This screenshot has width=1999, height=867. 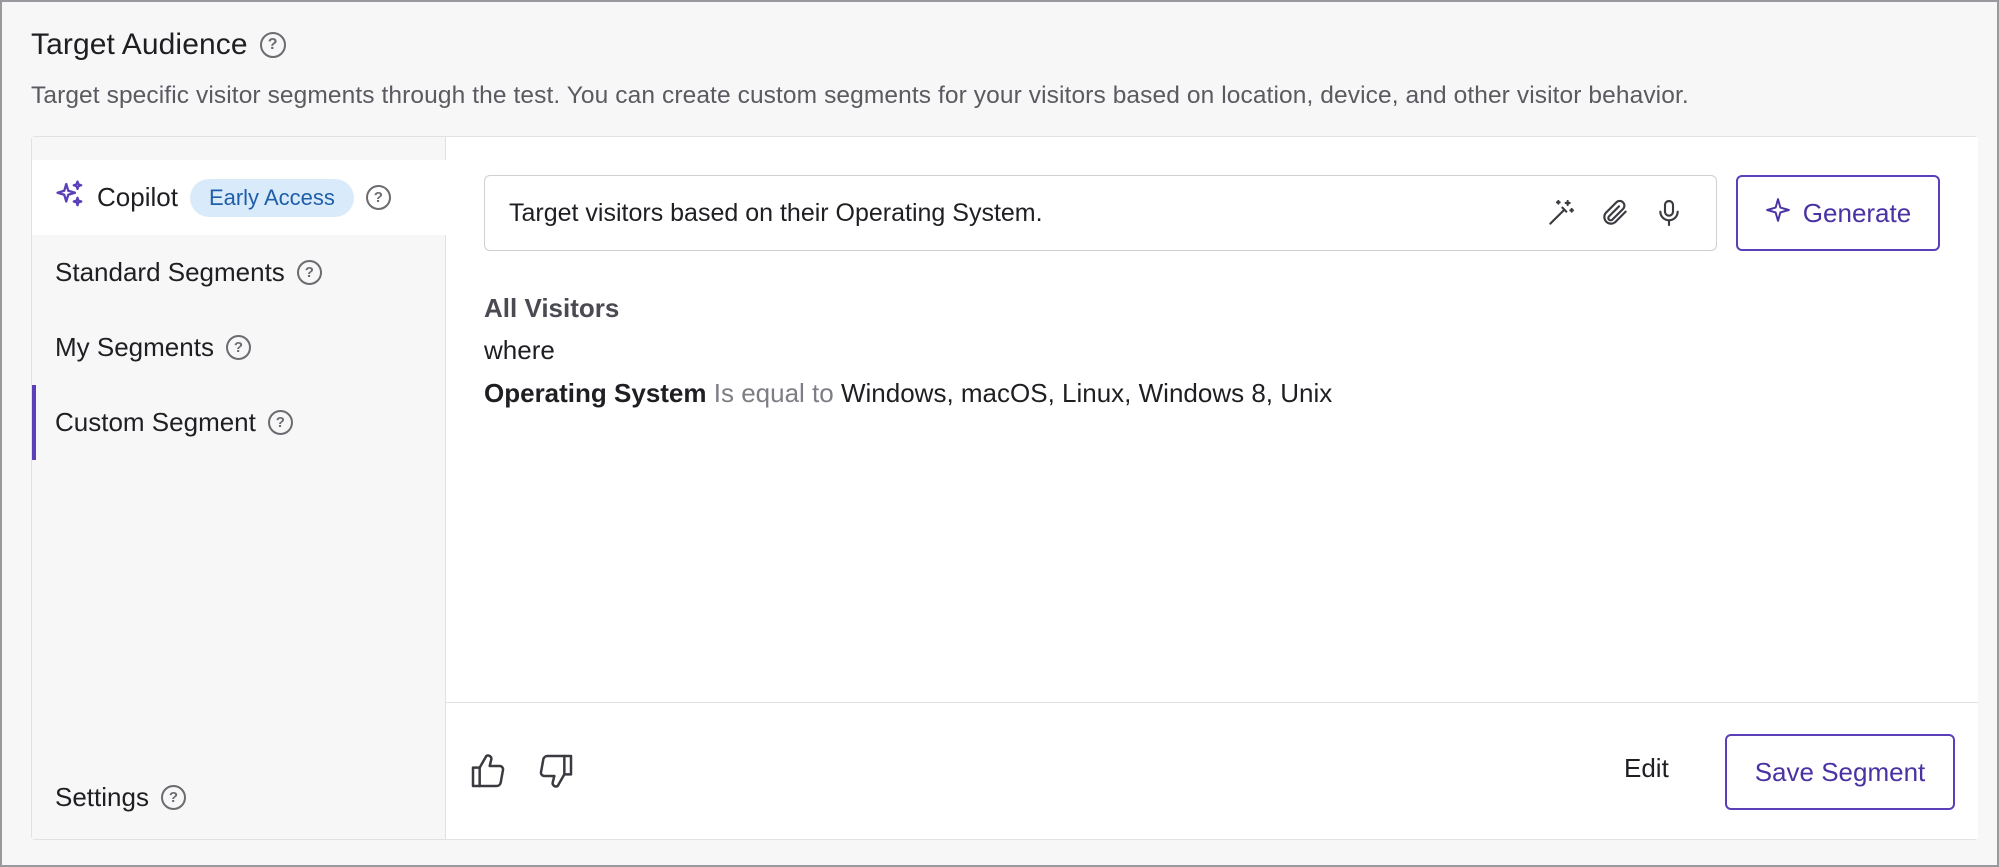 What do you see at coordinates (134, 347) in the screenshot?
I see `sidebar-item-label: My Segments` at bounding box center [134, 347].